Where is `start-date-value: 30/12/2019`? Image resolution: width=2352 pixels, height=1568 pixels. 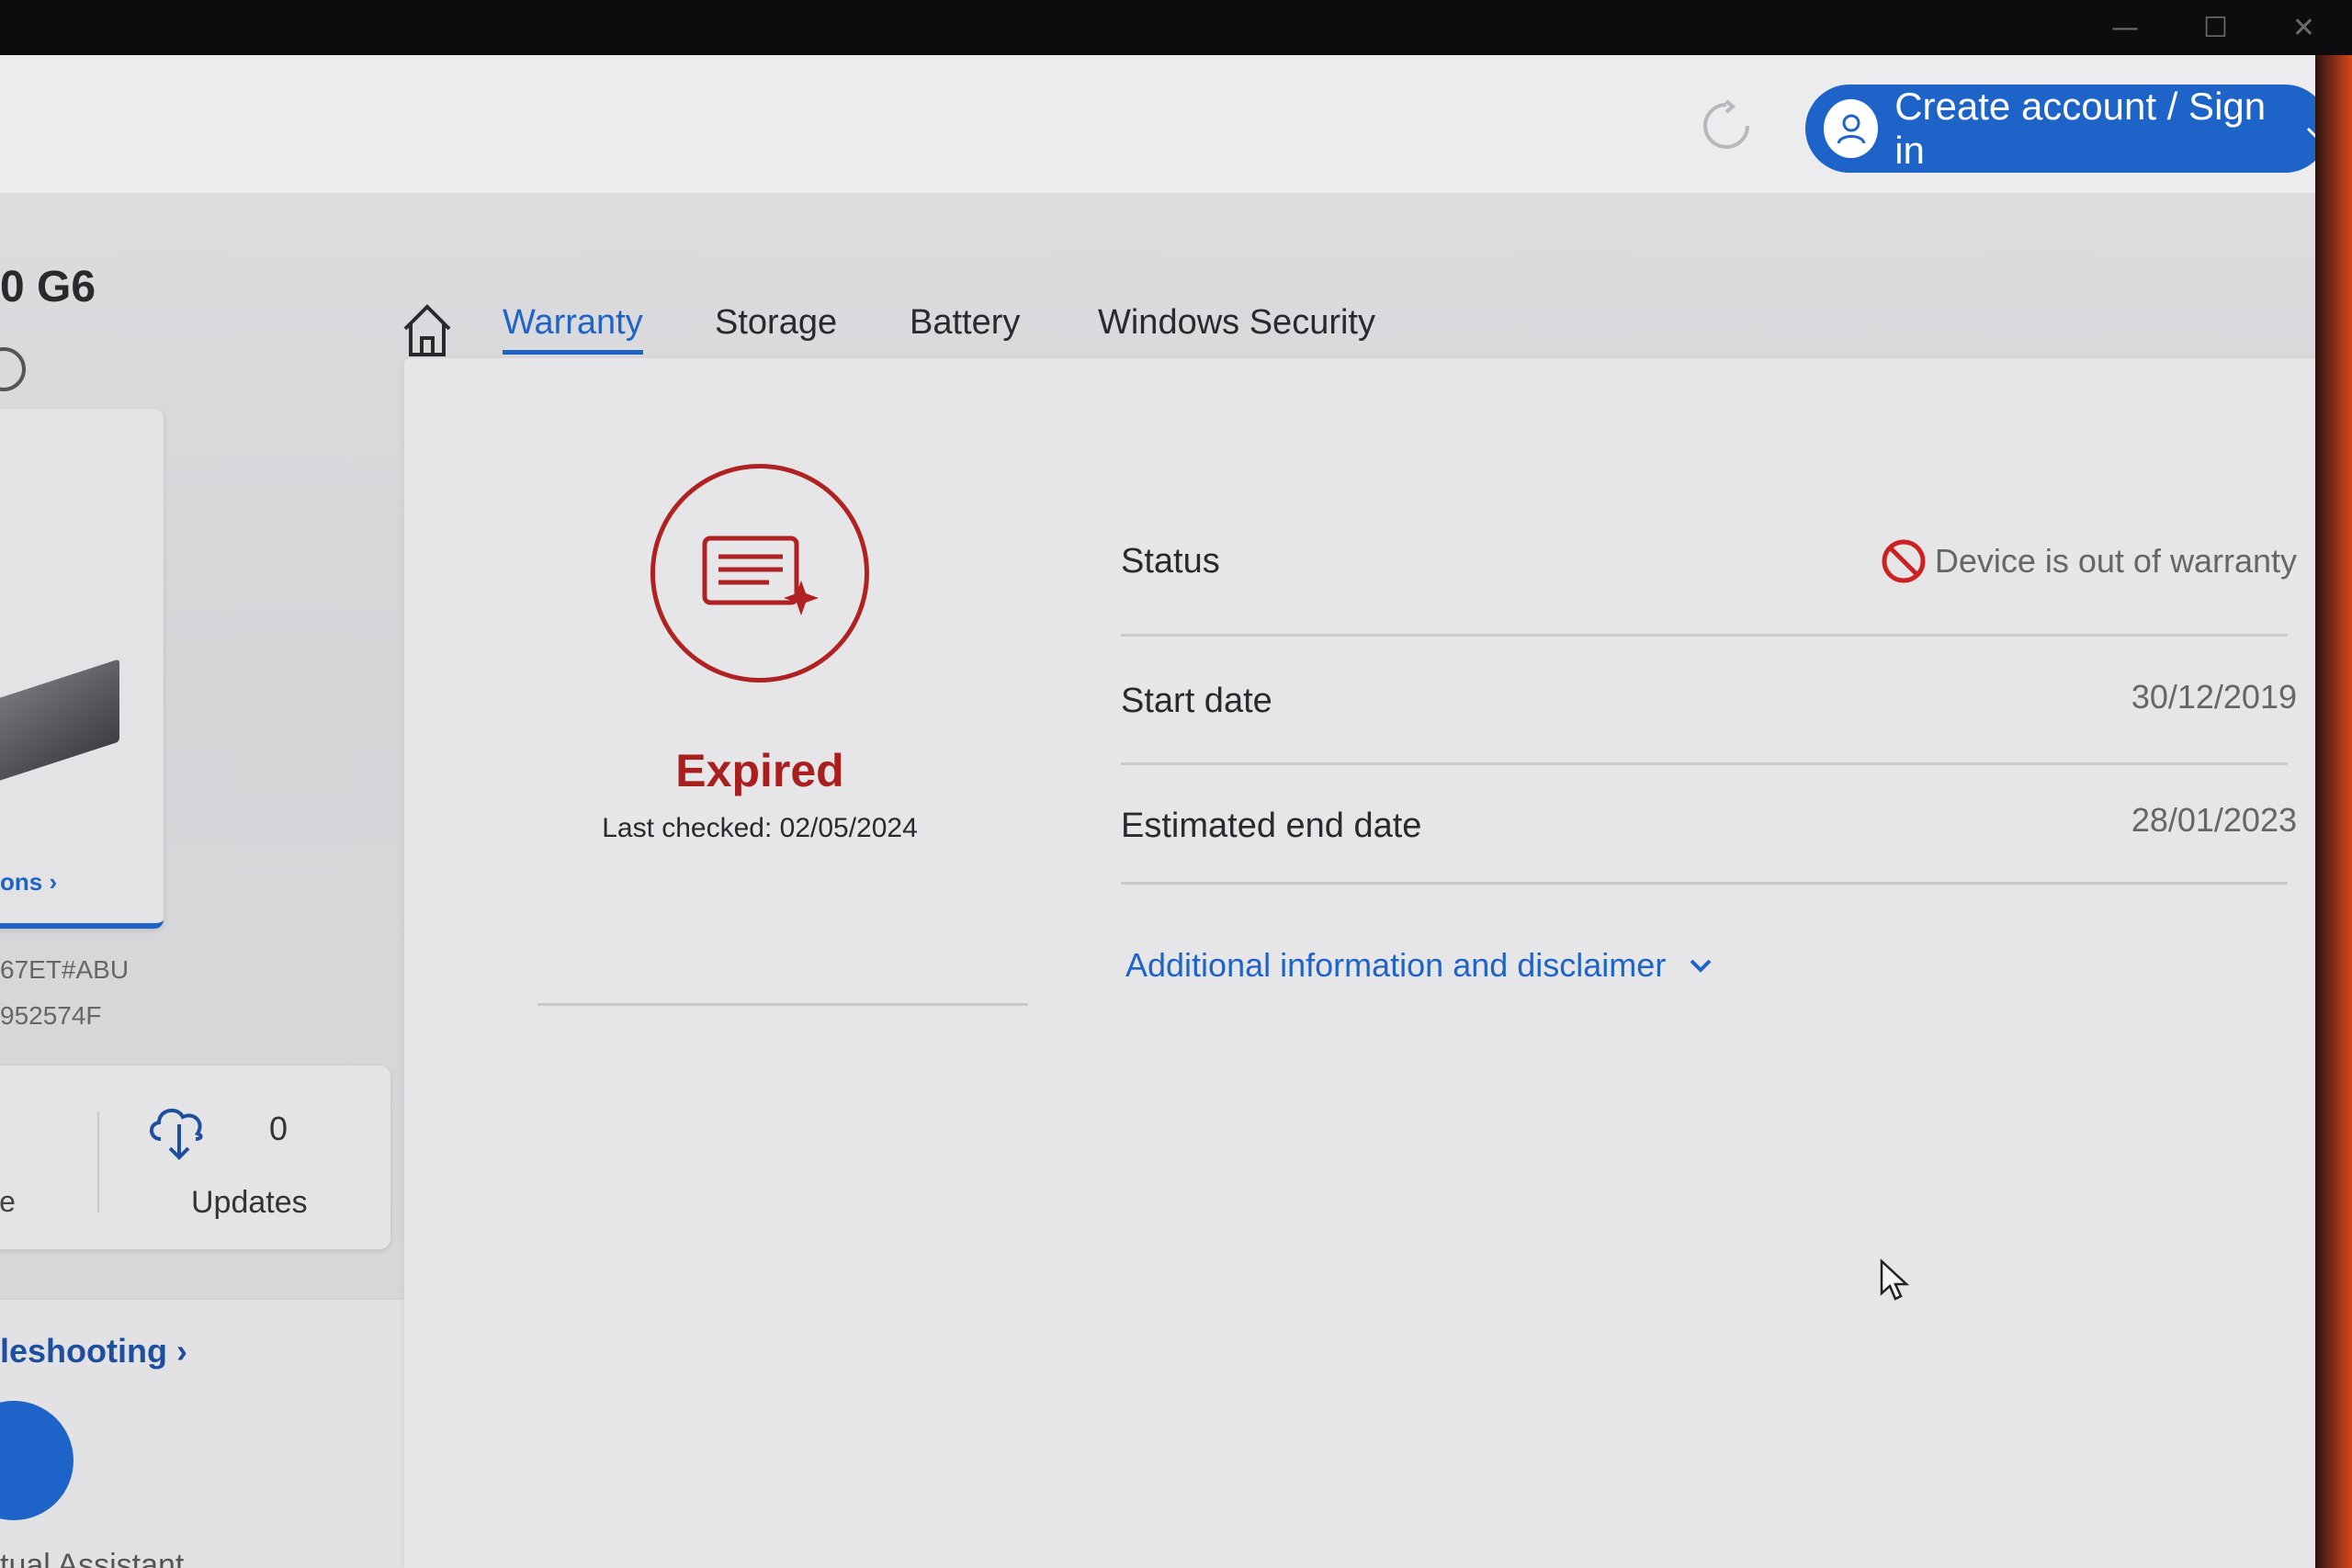
start-date-value: 30/12/2019 is located at coordinates (2214, 697).